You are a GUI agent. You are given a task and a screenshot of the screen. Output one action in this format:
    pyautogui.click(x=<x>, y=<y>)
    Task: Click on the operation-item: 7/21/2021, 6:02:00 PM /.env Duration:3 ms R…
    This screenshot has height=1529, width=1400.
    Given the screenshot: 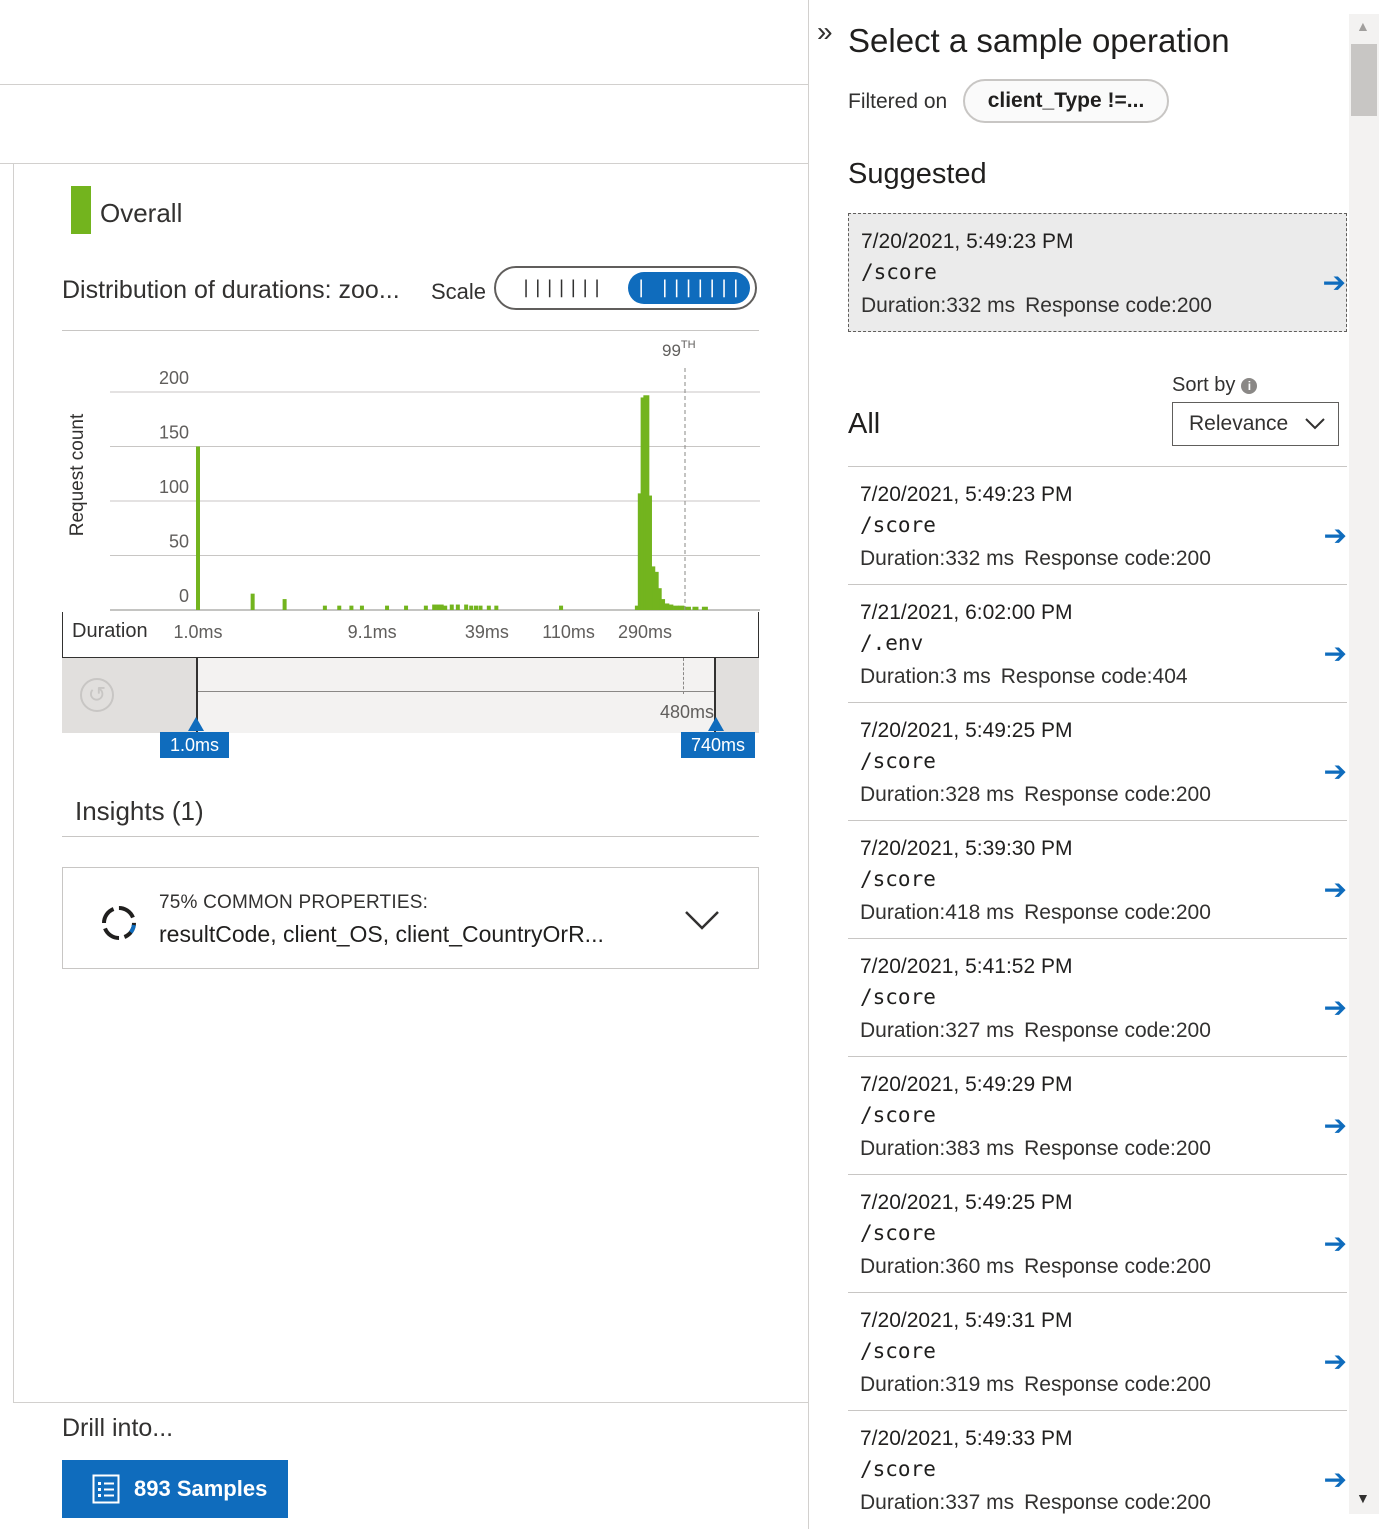 What is the action you would take?
    pyautogui.click(x=1097, y=643)
    